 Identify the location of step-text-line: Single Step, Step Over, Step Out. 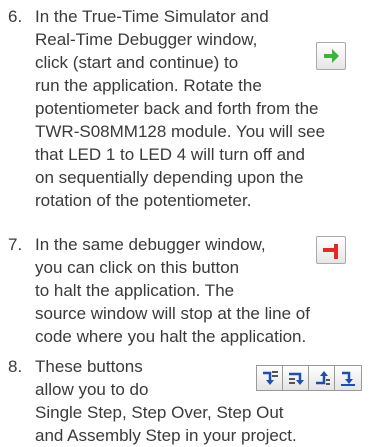
(159, 412).